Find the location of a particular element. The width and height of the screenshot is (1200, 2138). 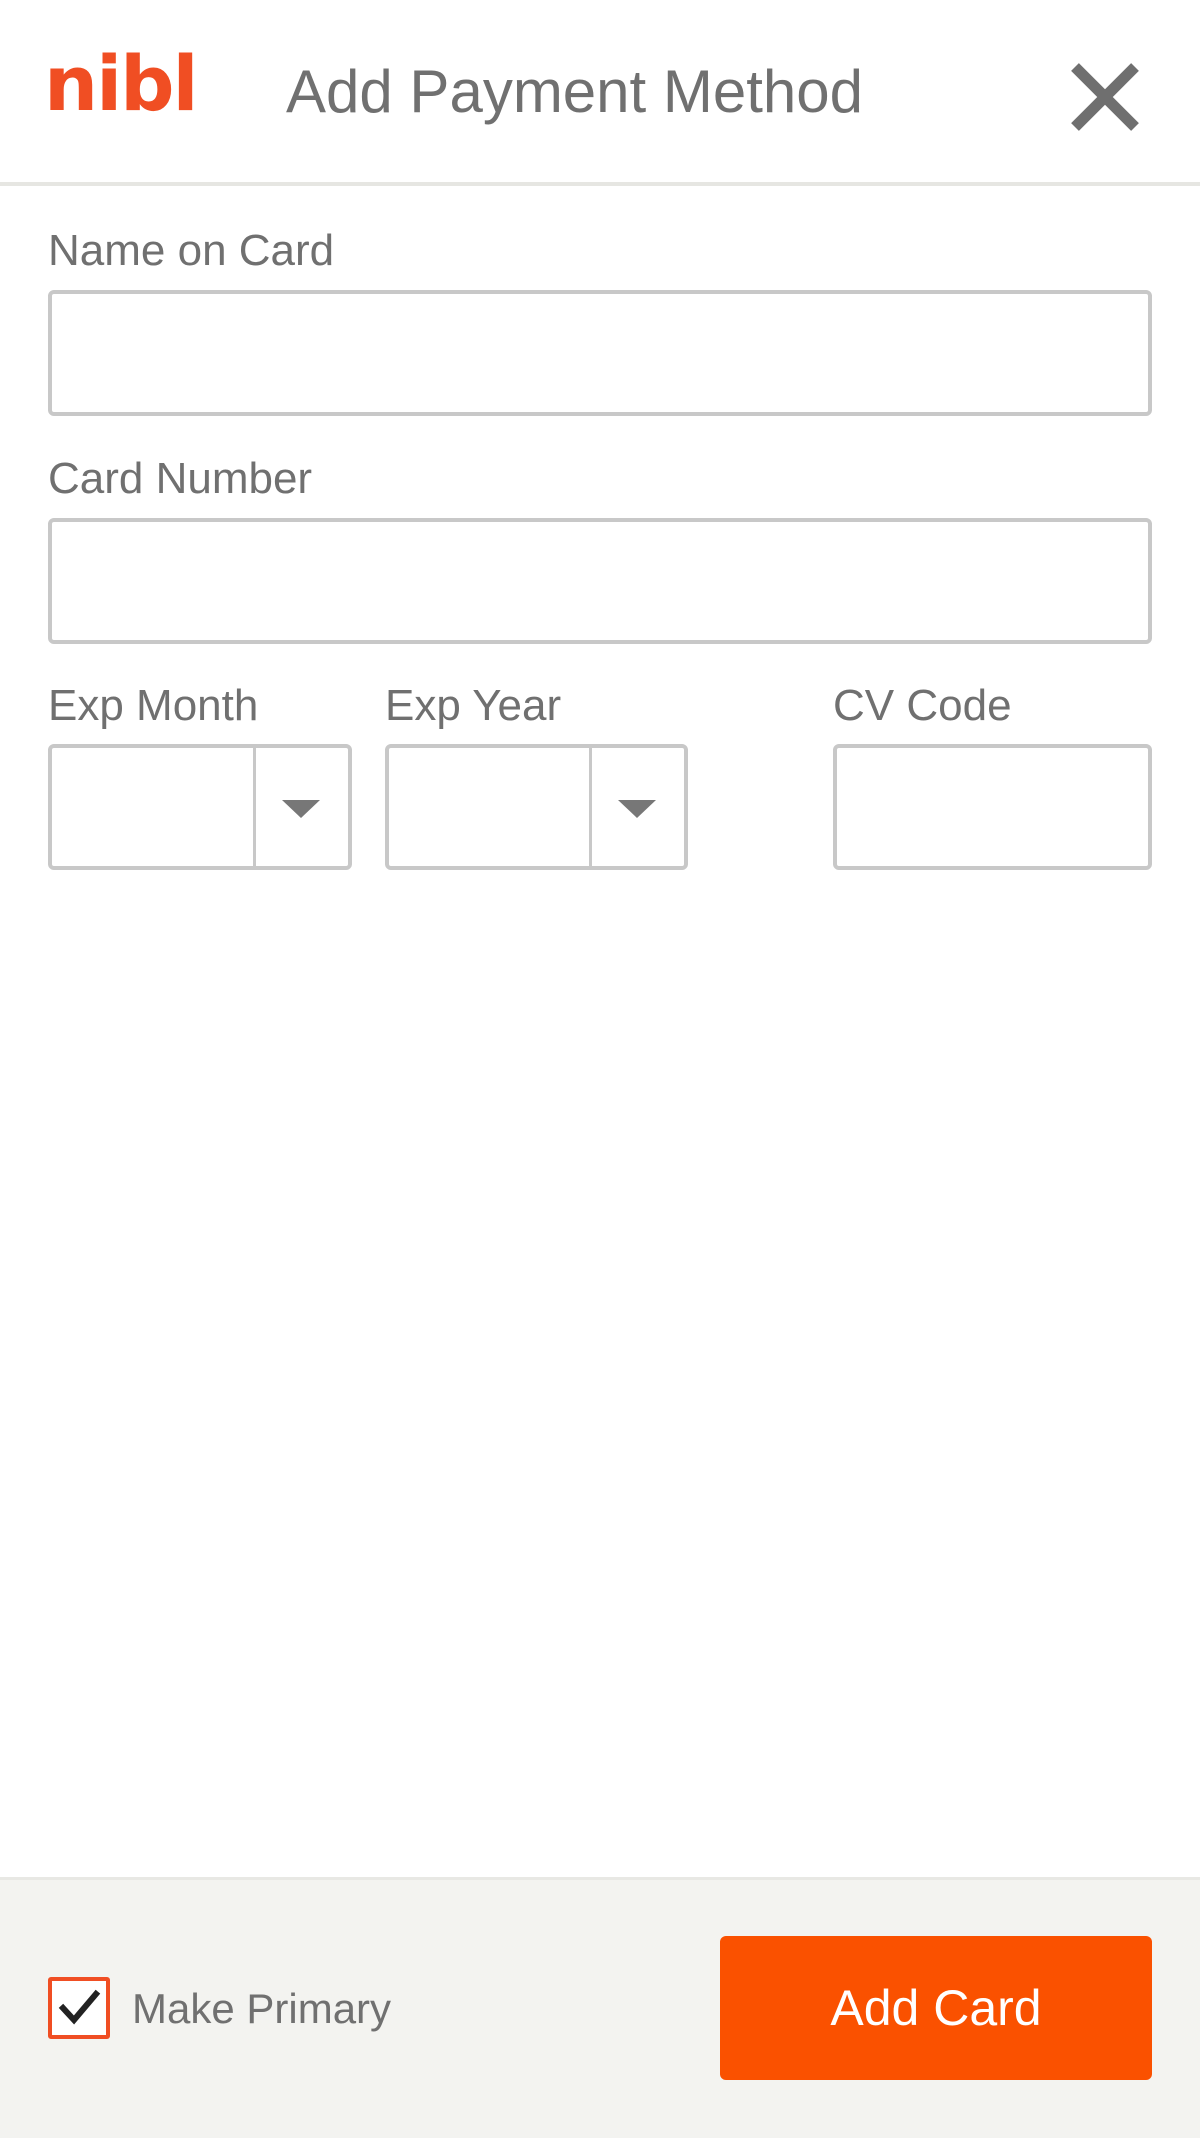

make-primary-checkbox is located at coordinates (79, 2008).